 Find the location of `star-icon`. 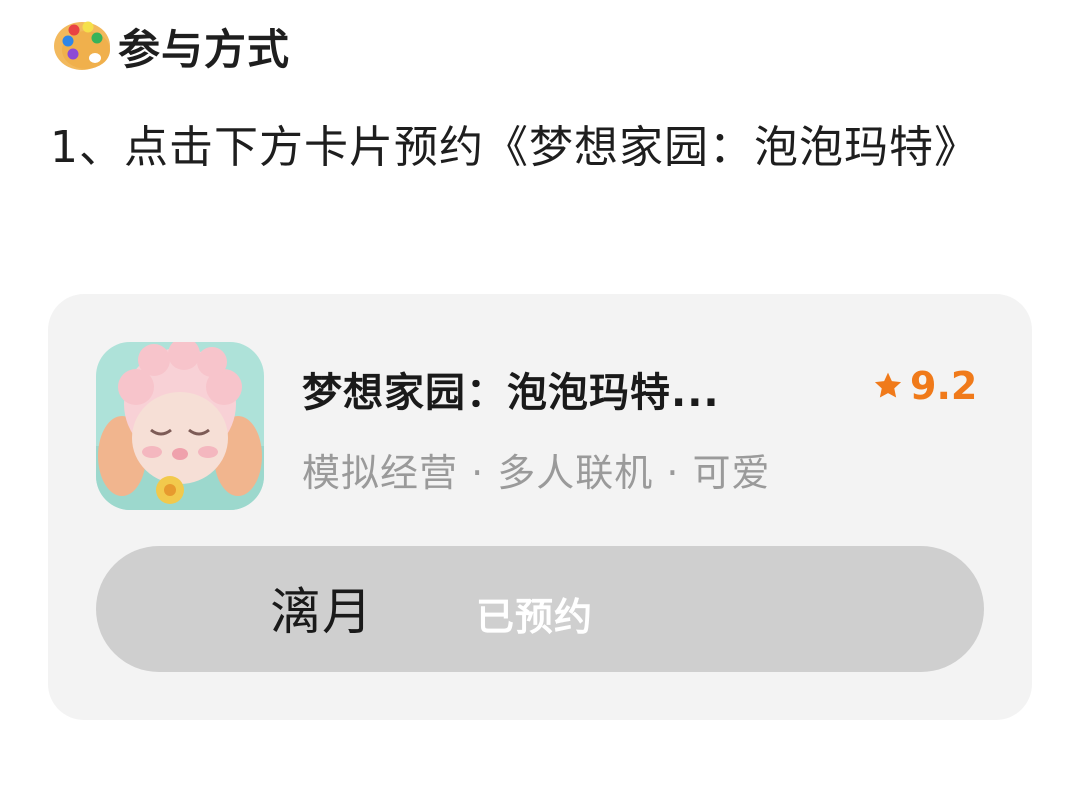

star-icon is located at coordinates (888, 385).